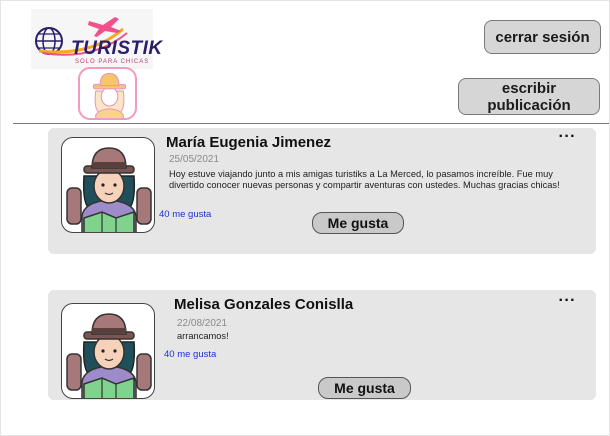 This screenshot has height=436, width=610. What do you see at coordinates (263, 304) in the screenshot?
I see `post-author-name: Melisa Gonzales Conislla` at bounding box center [263, 304].